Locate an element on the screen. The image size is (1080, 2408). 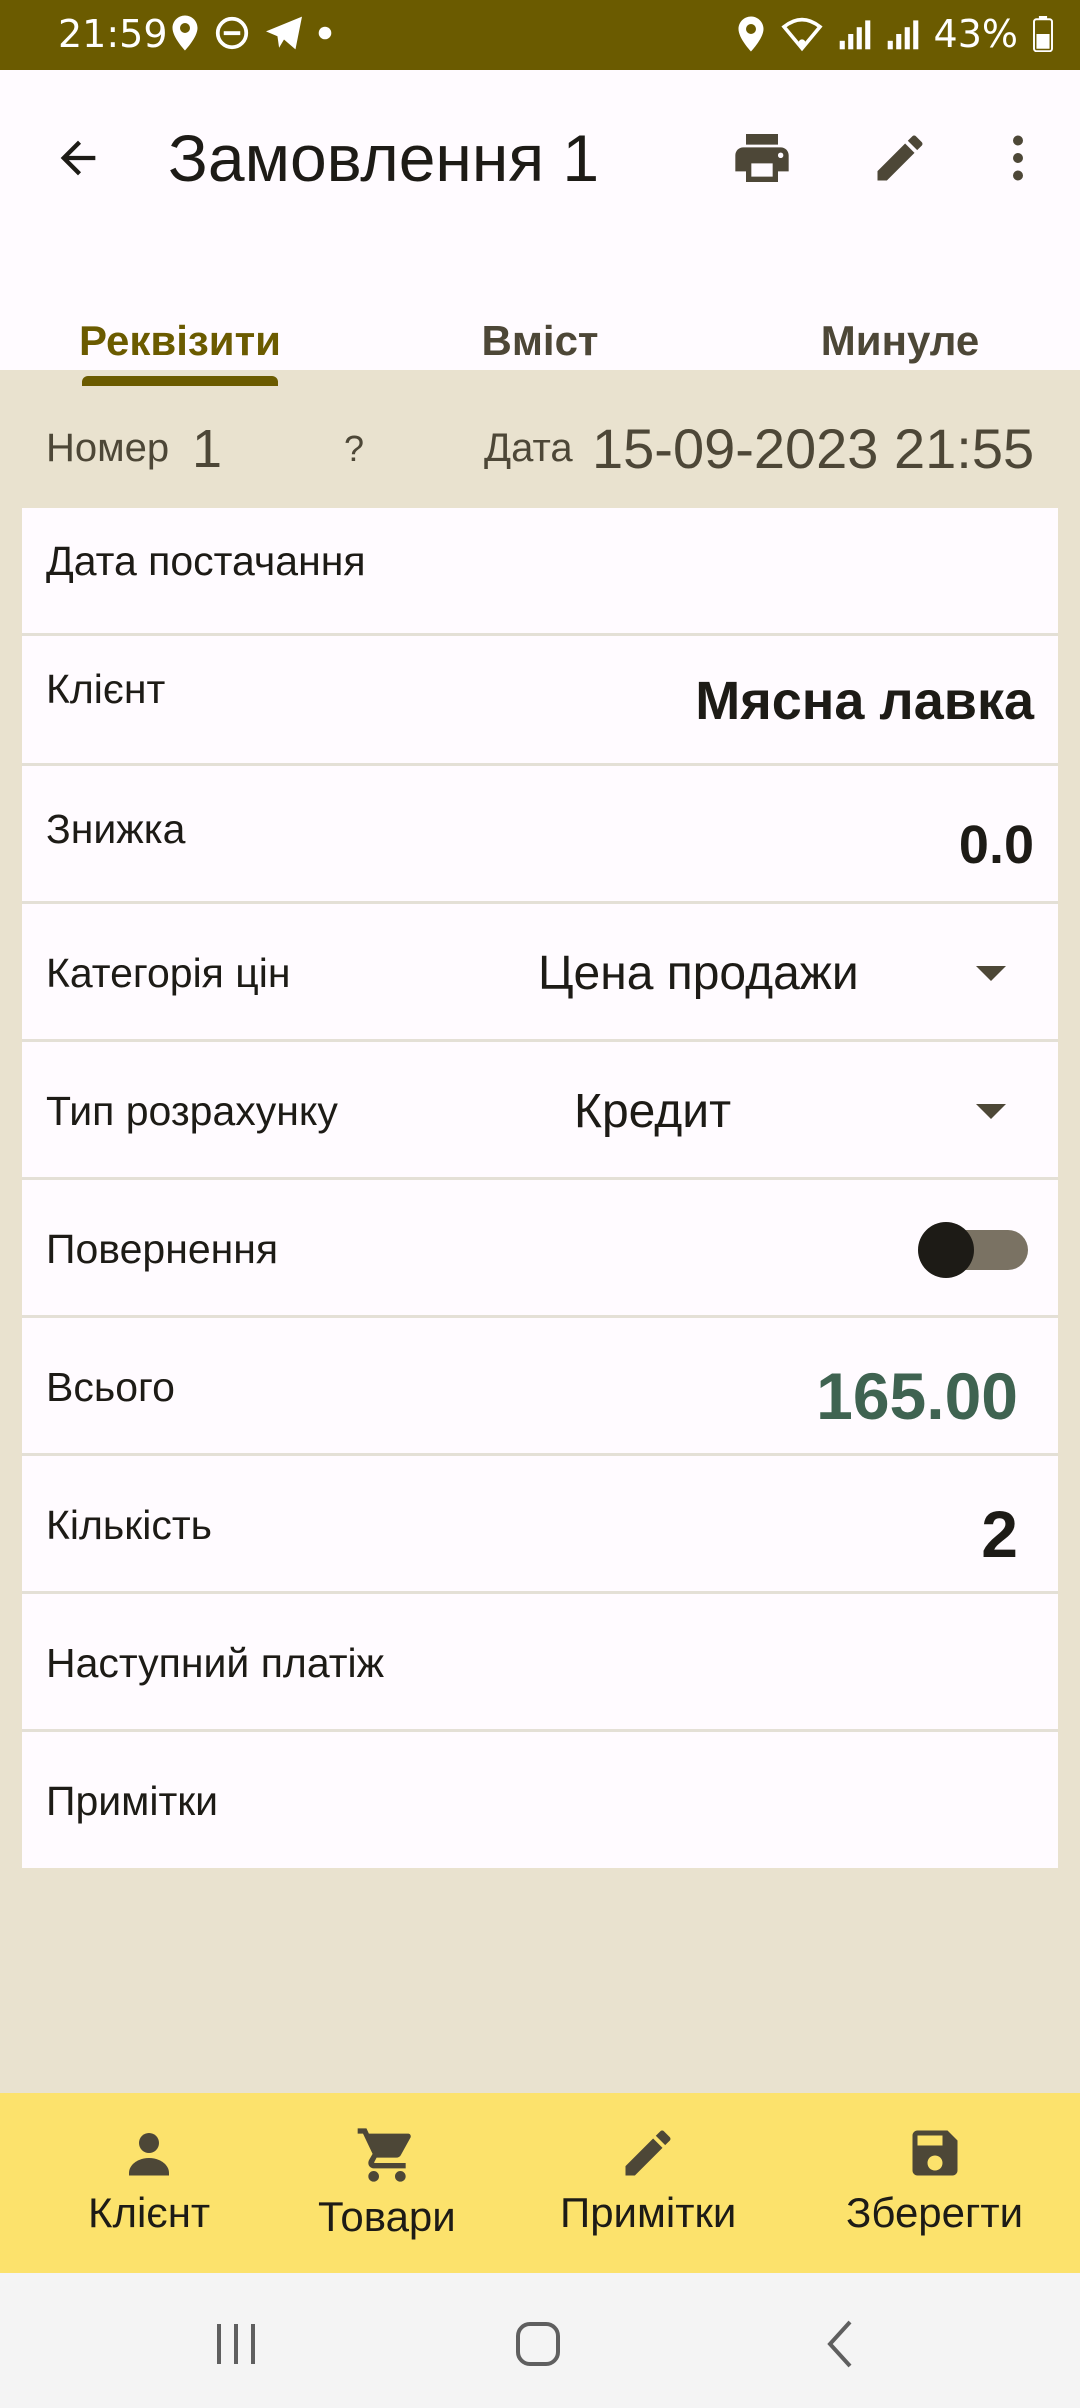
info-row: Номер 1 ? Дата 15-09-2023 21:55 is located at coordinates (540, 440).